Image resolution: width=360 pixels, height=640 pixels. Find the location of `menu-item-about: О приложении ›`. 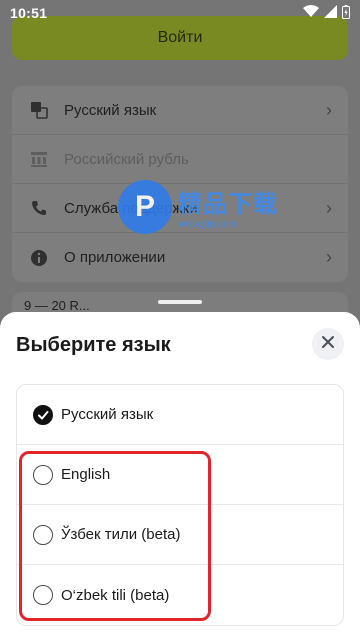

menu-item-about: О приложении › is located at coordinates (180, 257).